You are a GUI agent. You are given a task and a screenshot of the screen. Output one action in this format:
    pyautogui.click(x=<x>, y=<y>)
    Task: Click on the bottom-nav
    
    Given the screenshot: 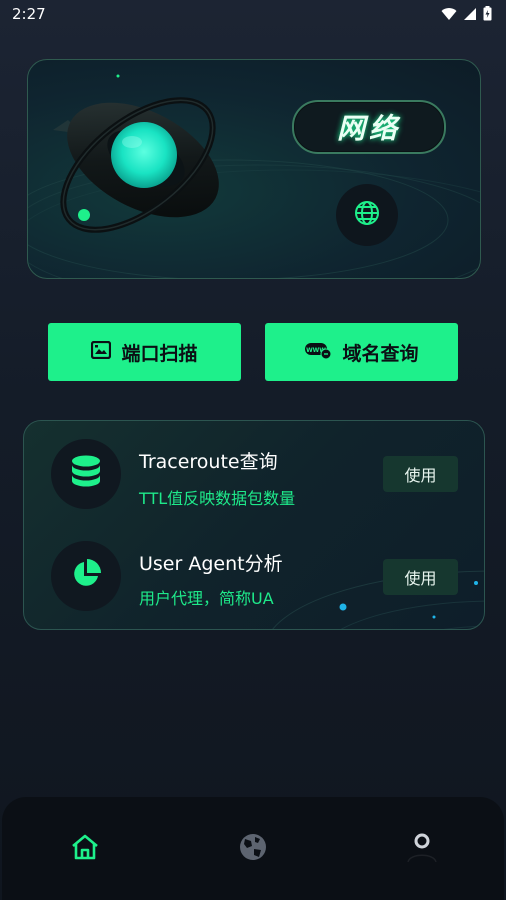 What is the action you would take?
    pyautogui.click(x=253, y=848)
    